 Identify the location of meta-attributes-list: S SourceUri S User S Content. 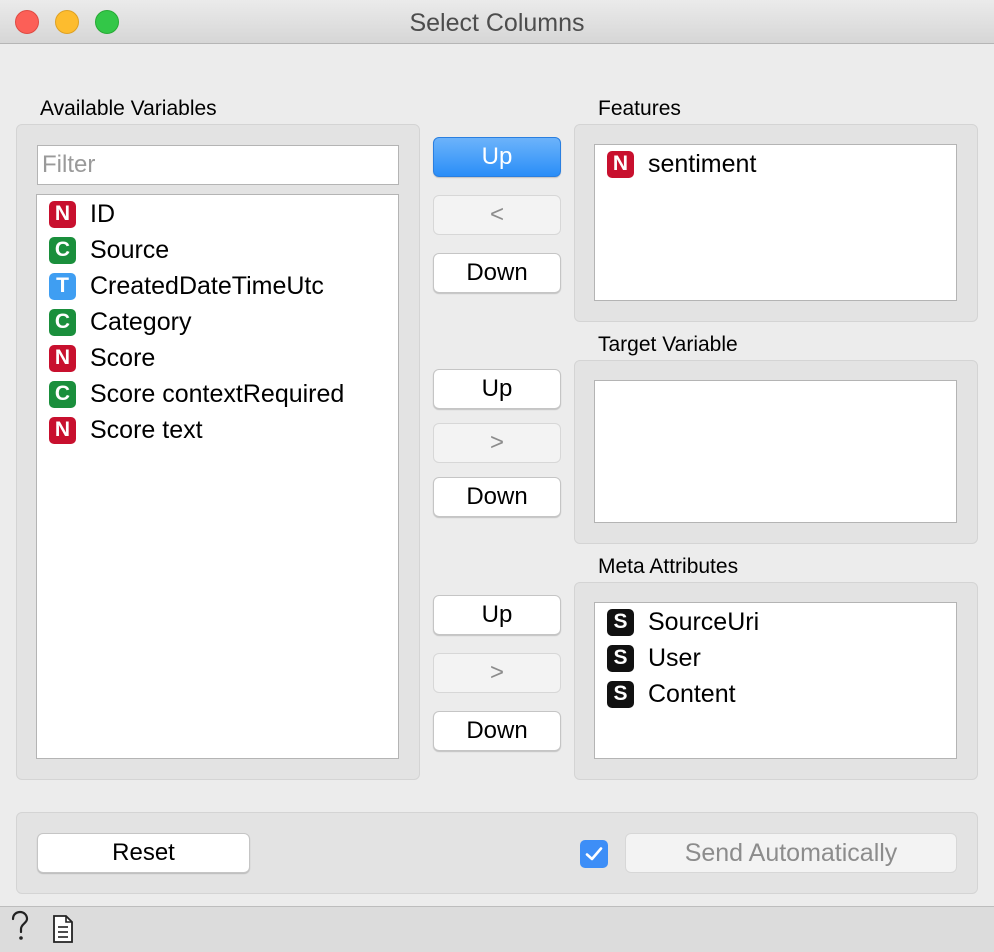
(775, 680).